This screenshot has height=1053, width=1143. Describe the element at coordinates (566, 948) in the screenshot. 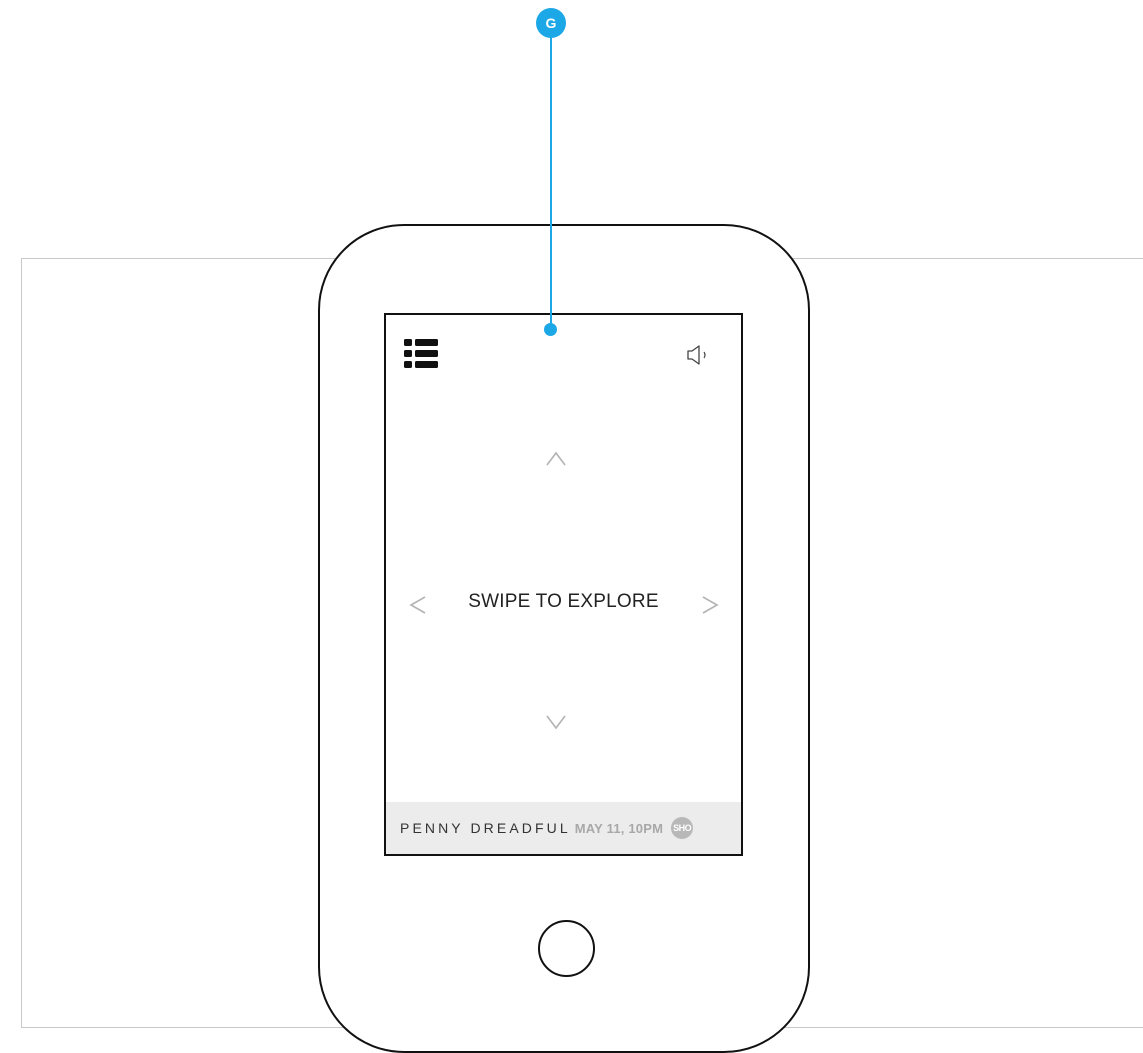

I see `home-button` at that location.